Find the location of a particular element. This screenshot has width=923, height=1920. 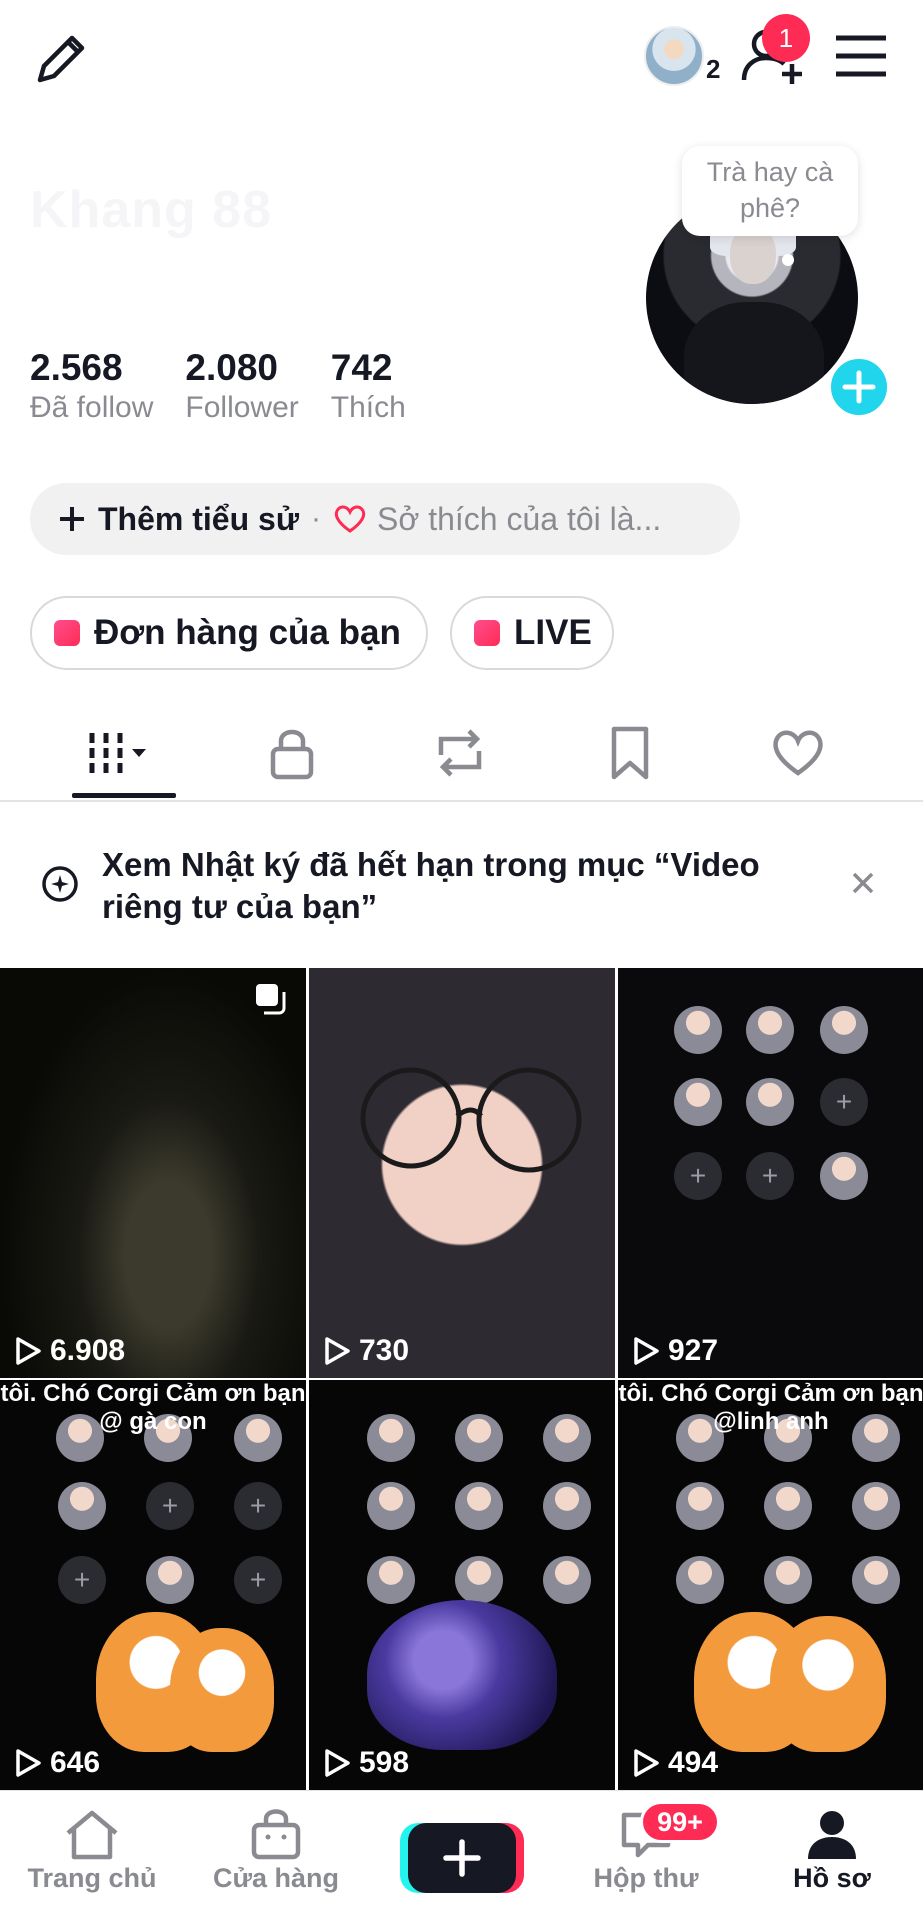

profile-tabs is located at coordinates (461, 755).